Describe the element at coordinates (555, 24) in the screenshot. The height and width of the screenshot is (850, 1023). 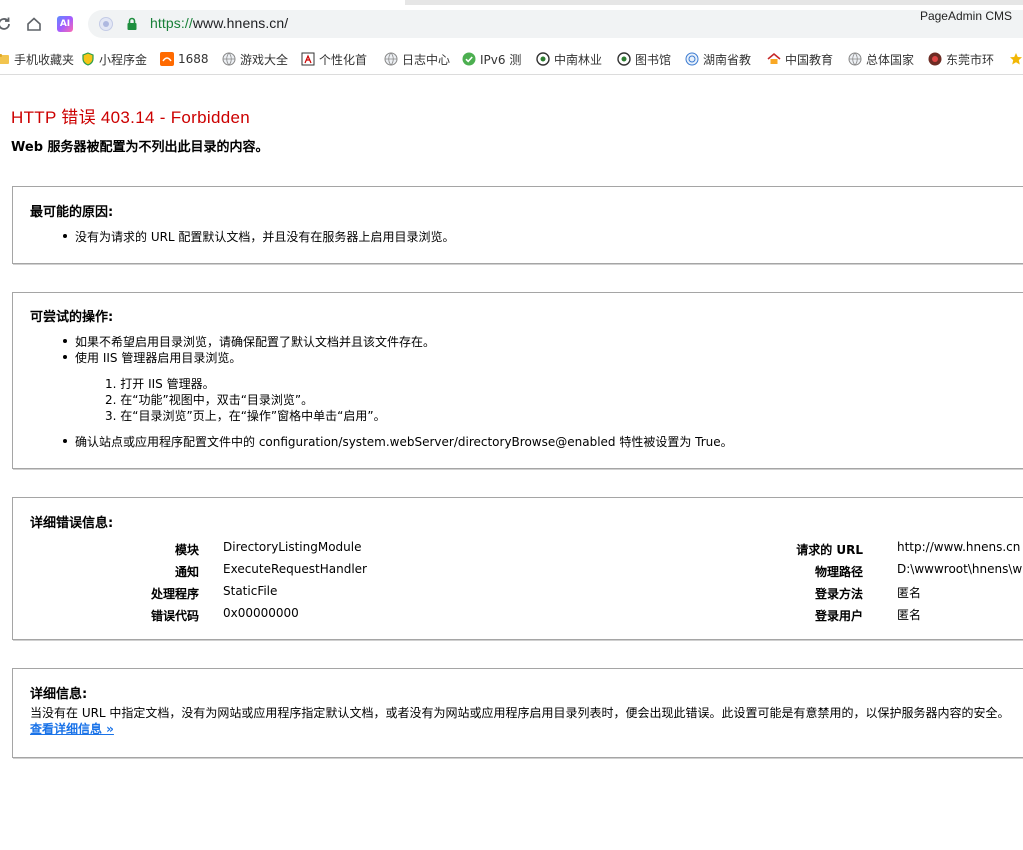
I see `address-bar: https://www.hnens.cn/` at that location.